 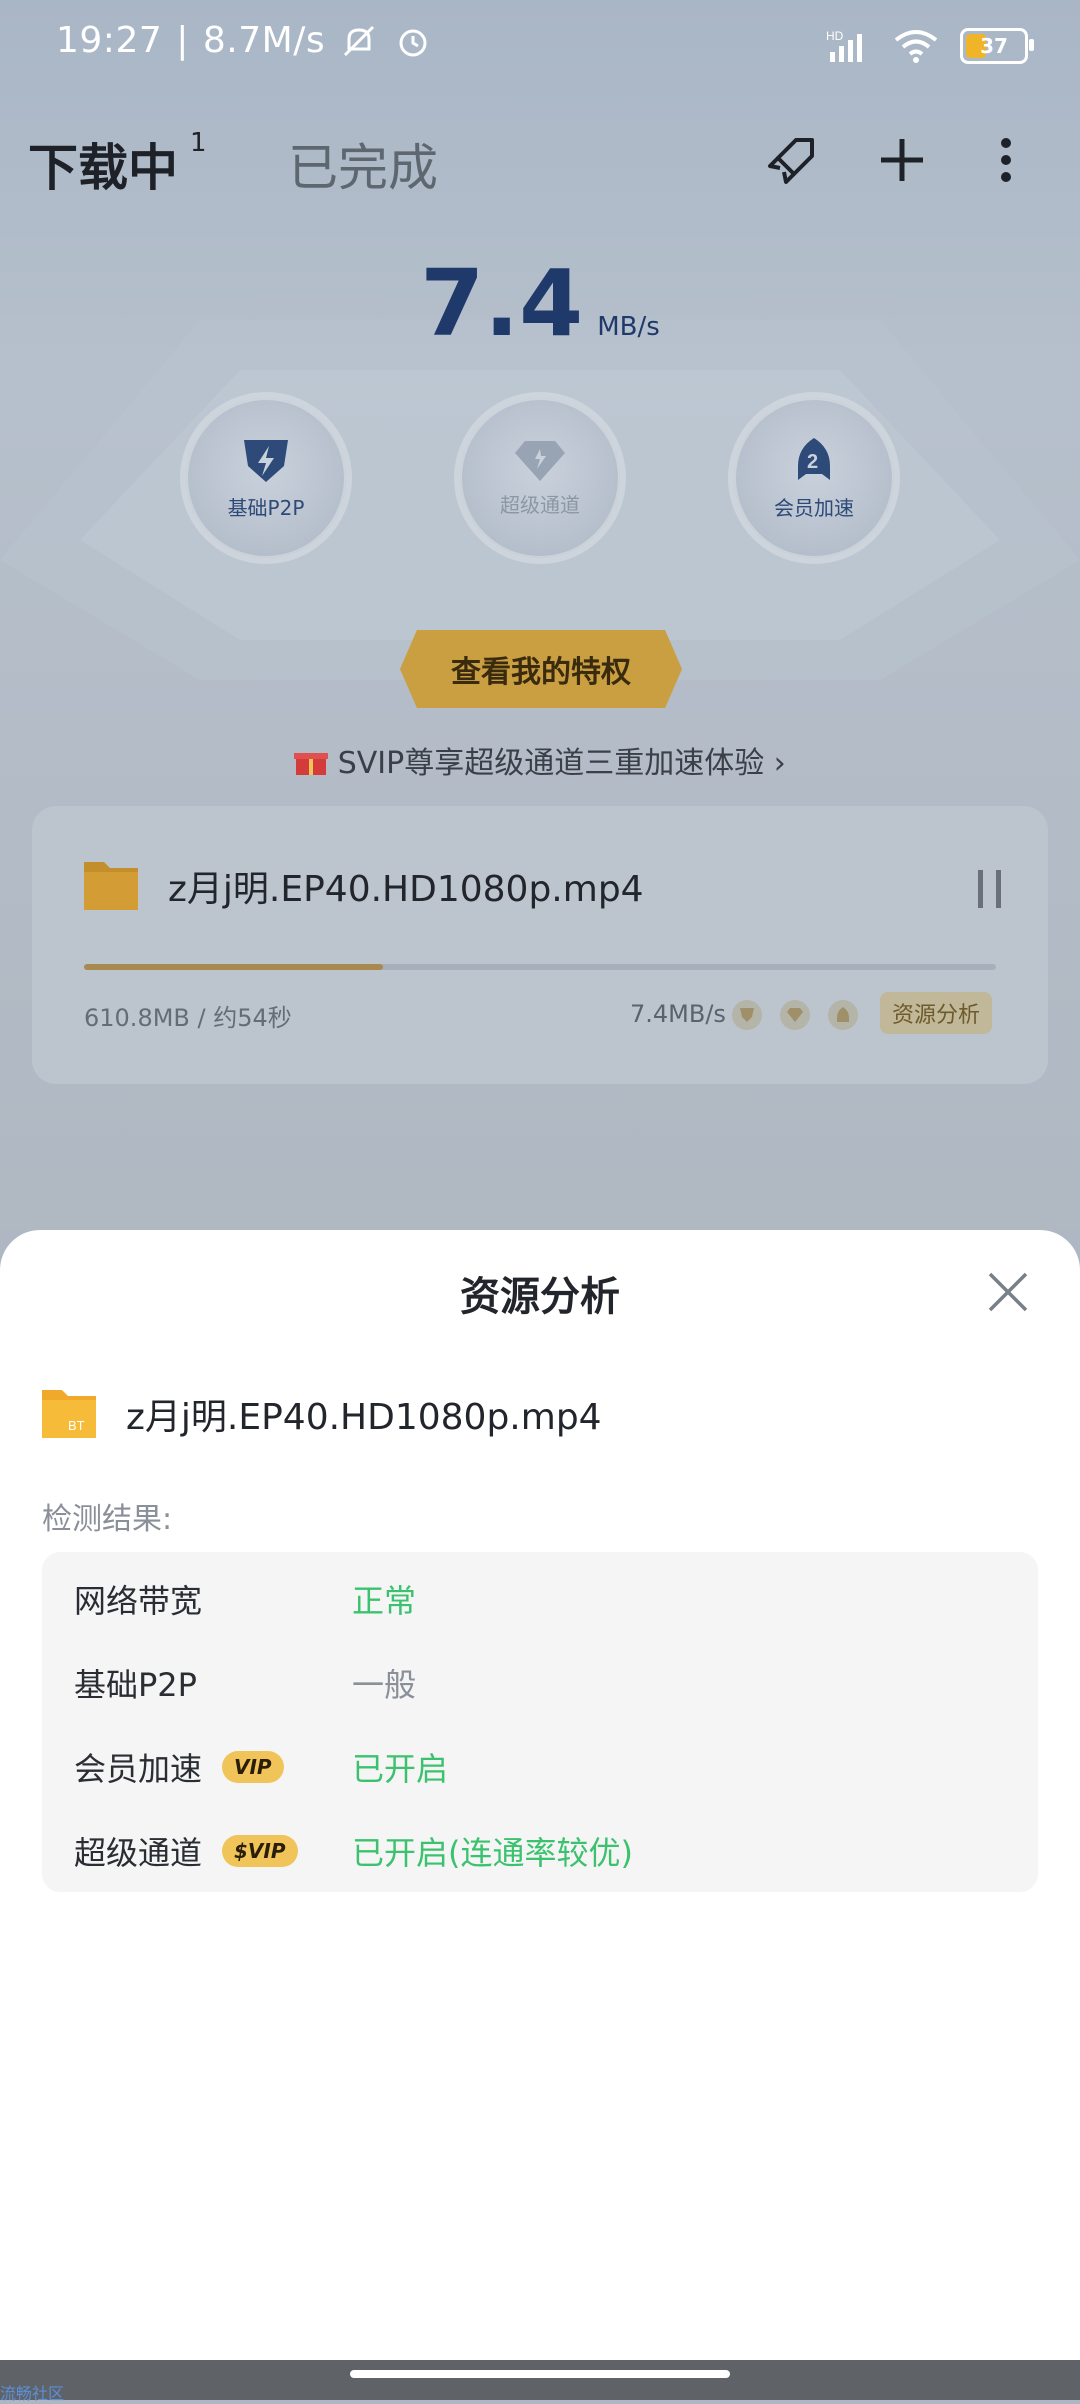 I want to click on watermark: 流畅社区, so click(x=32, y=2393).